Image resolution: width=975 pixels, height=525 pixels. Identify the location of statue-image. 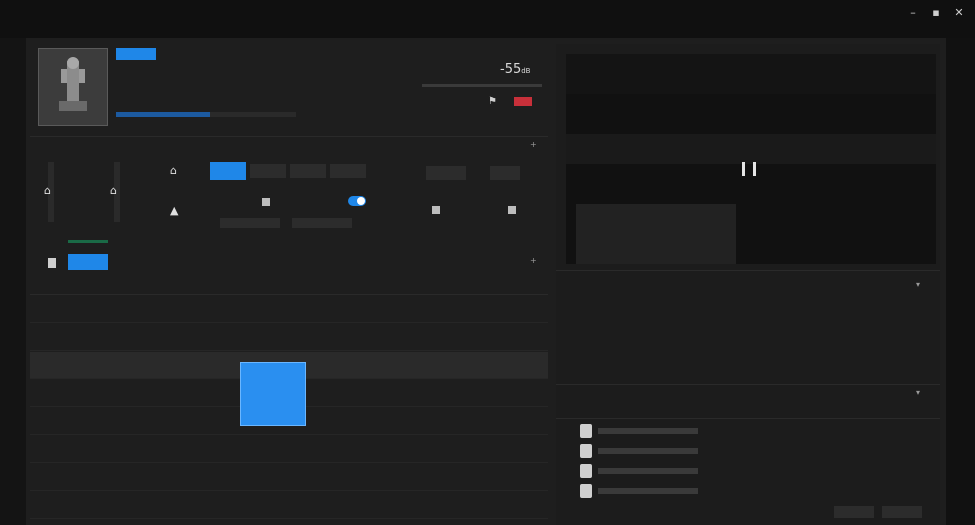
(73, 87).